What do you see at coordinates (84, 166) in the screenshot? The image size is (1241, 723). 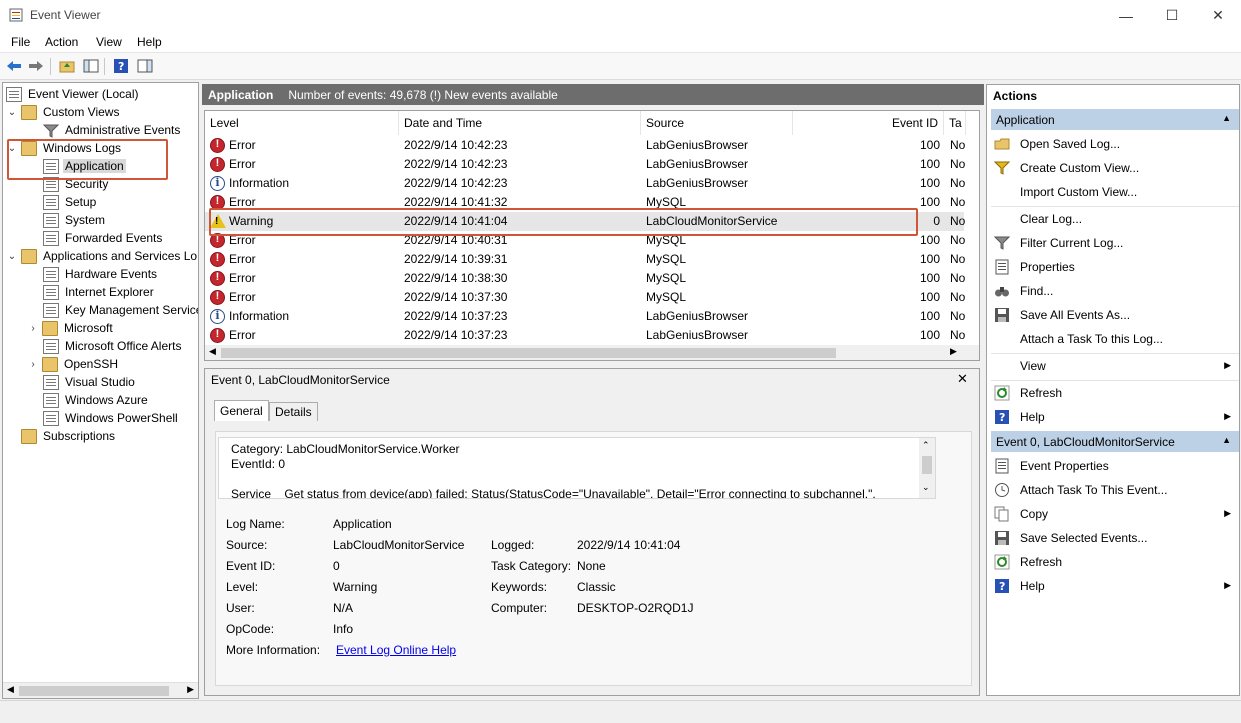 I see `tree-item-application: Application` at bounding box center [84, 166].